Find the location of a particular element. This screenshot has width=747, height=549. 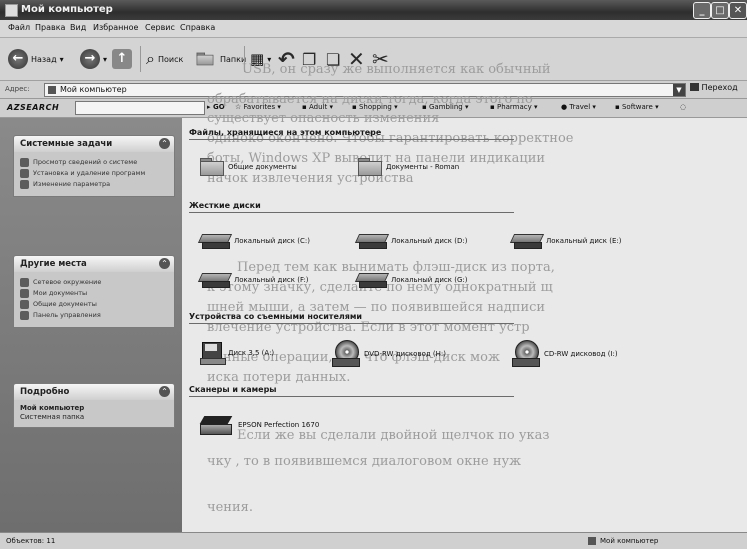

dvd-drive-icon is located at coordinates (346, 354).